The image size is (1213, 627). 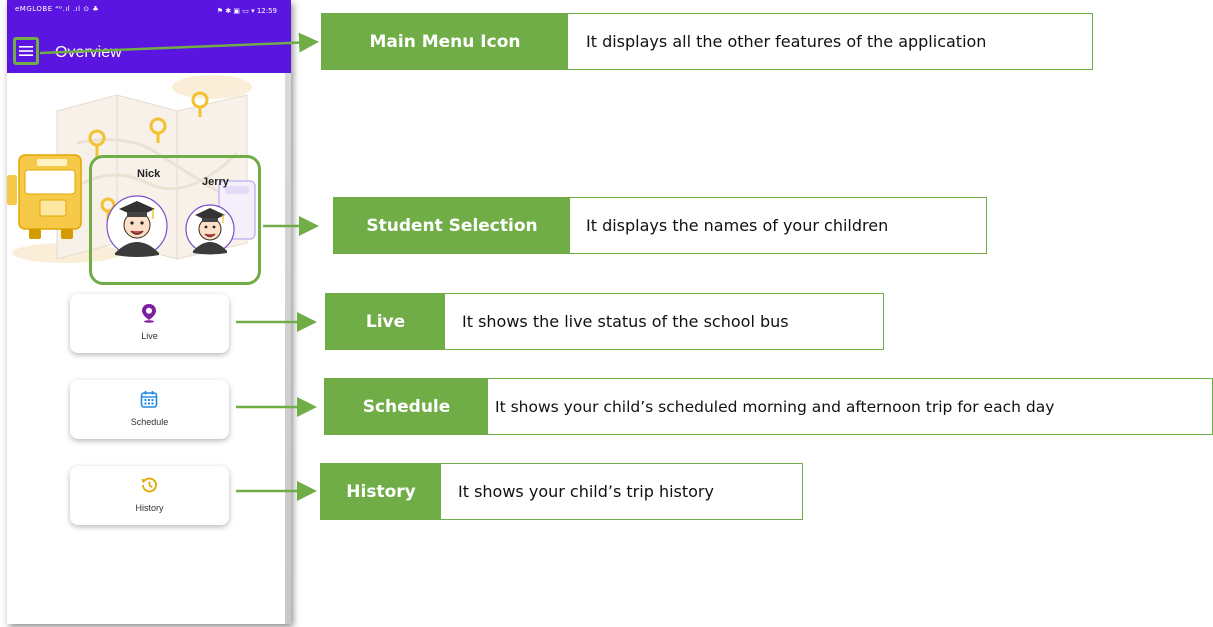 What do you see at coordinates (445, 41) in the screenshot?
I see `callout-title-main-menu: Main Menu Icon` at bounding box center [445, 41].